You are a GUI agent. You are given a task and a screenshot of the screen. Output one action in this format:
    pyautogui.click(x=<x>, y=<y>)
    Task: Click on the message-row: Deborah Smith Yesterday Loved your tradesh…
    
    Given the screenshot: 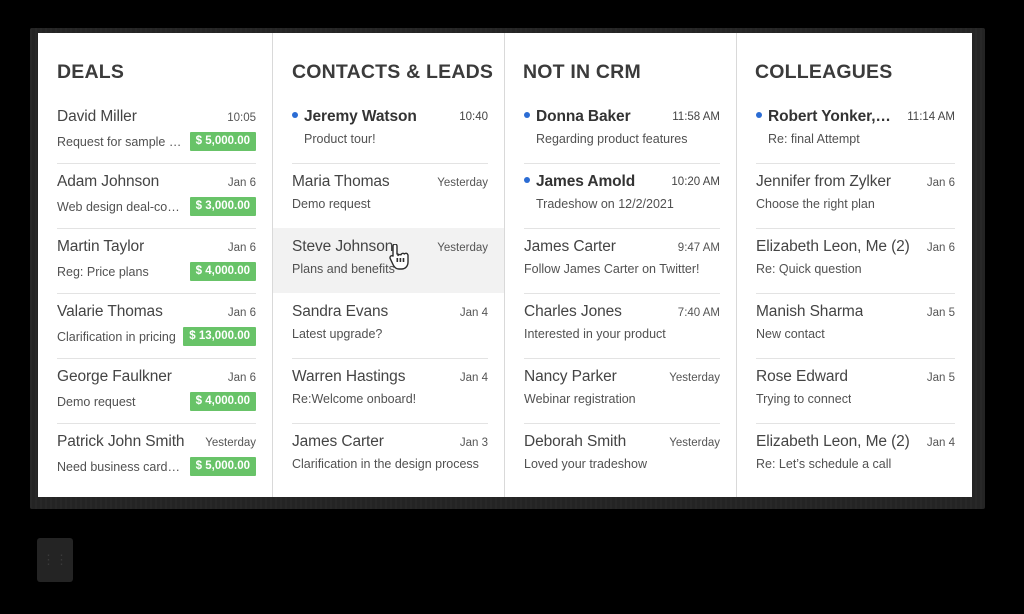 What is the action you would take?
    pyautogui.click(x=620, y=455)
    